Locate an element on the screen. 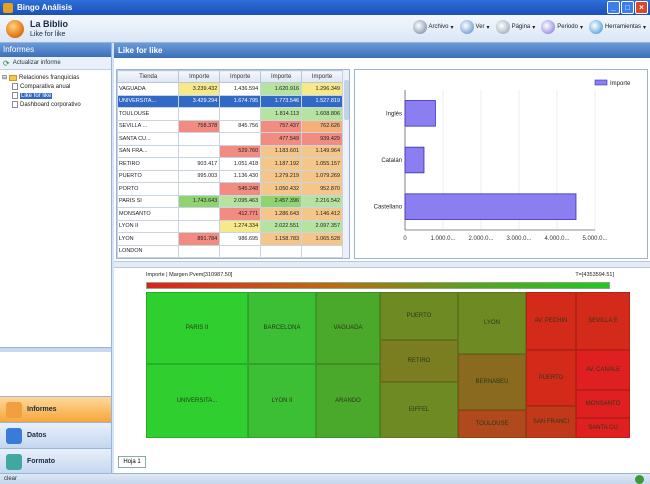 This screenshot has height=484, width=650. table-cell: 903.417 is located at coordinates (199, 164).